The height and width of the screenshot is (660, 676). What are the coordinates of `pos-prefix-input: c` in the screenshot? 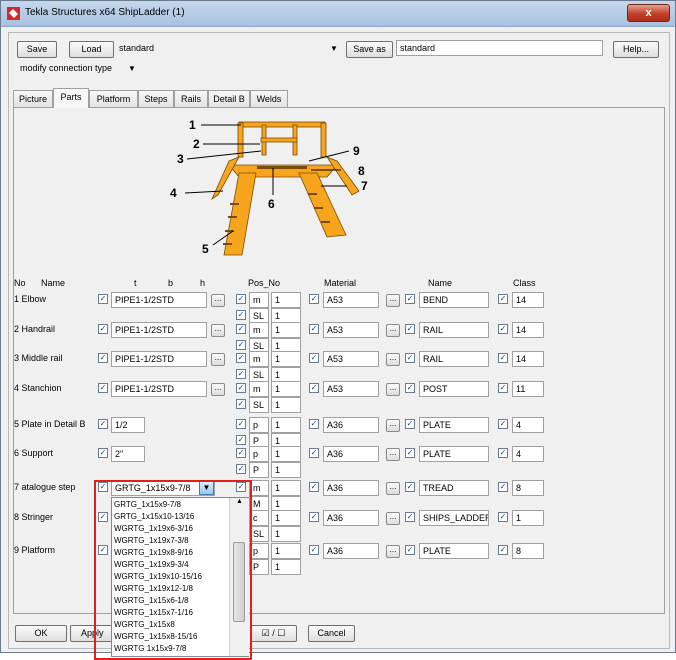 It's located at (259, 518).